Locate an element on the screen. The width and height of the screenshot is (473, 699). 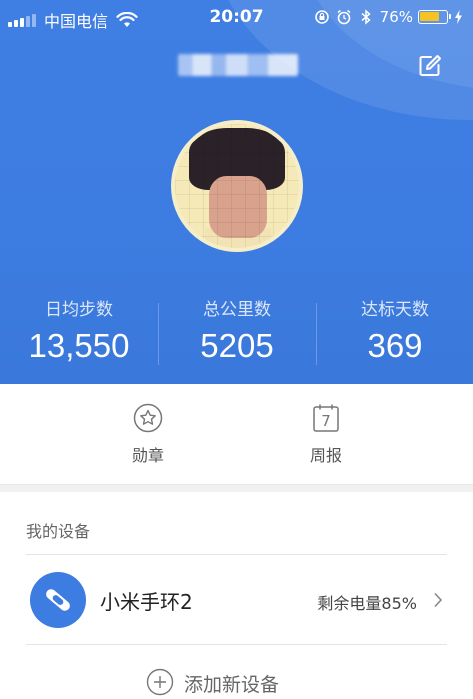
battery-icon is located at coordinates (434, 17).